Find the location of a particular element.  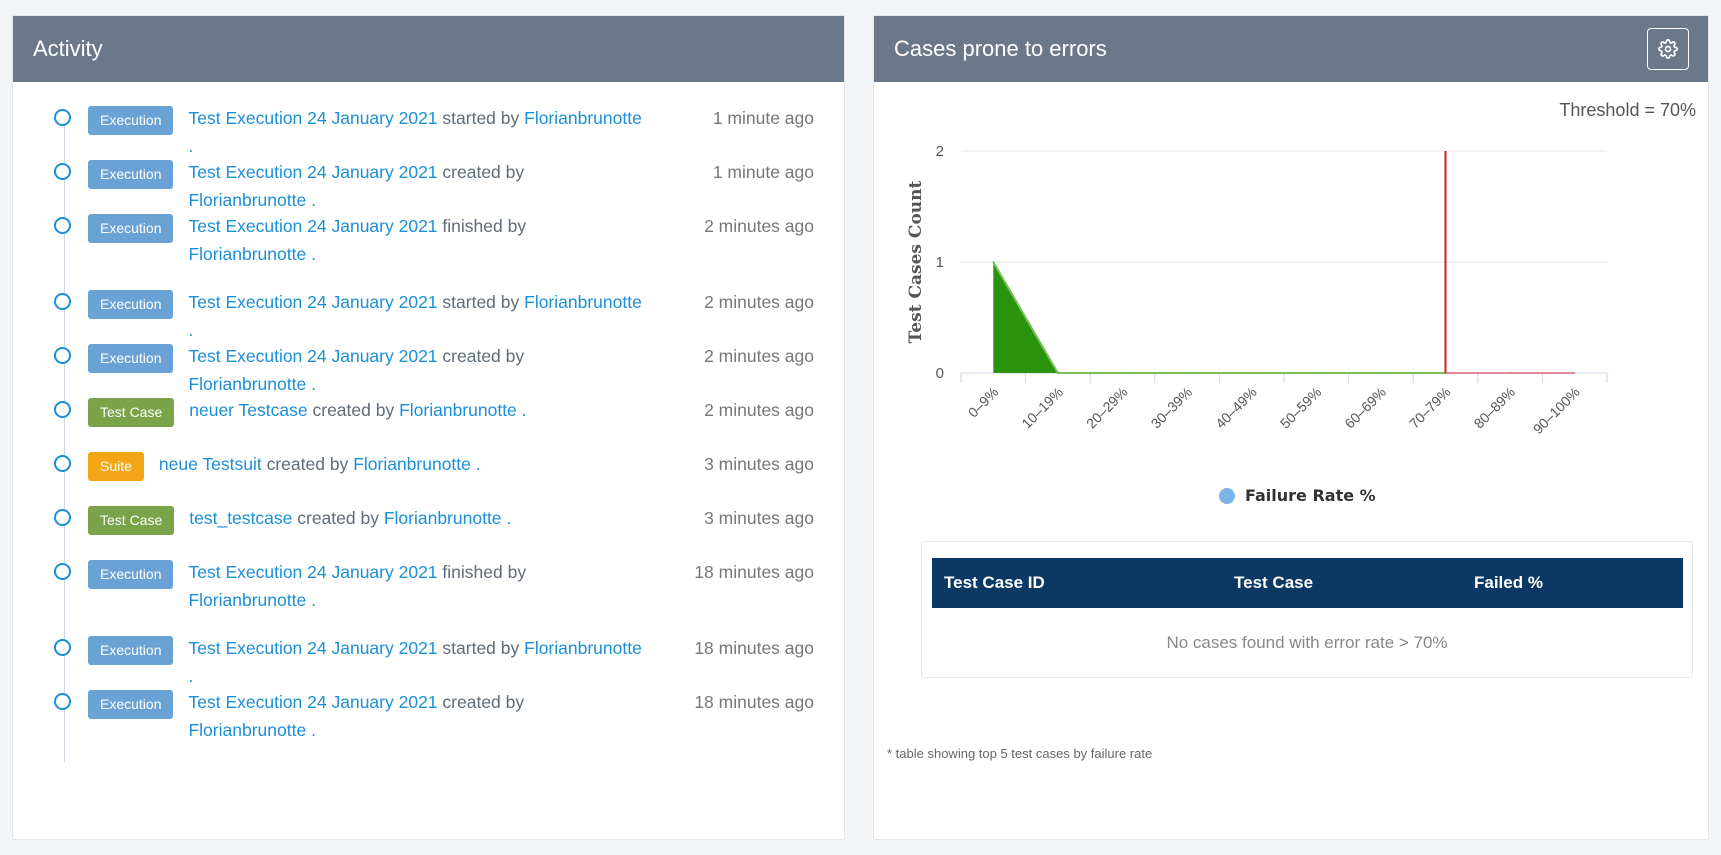

x-tick-label: 80–89% is located at coordinates (1495, 408).